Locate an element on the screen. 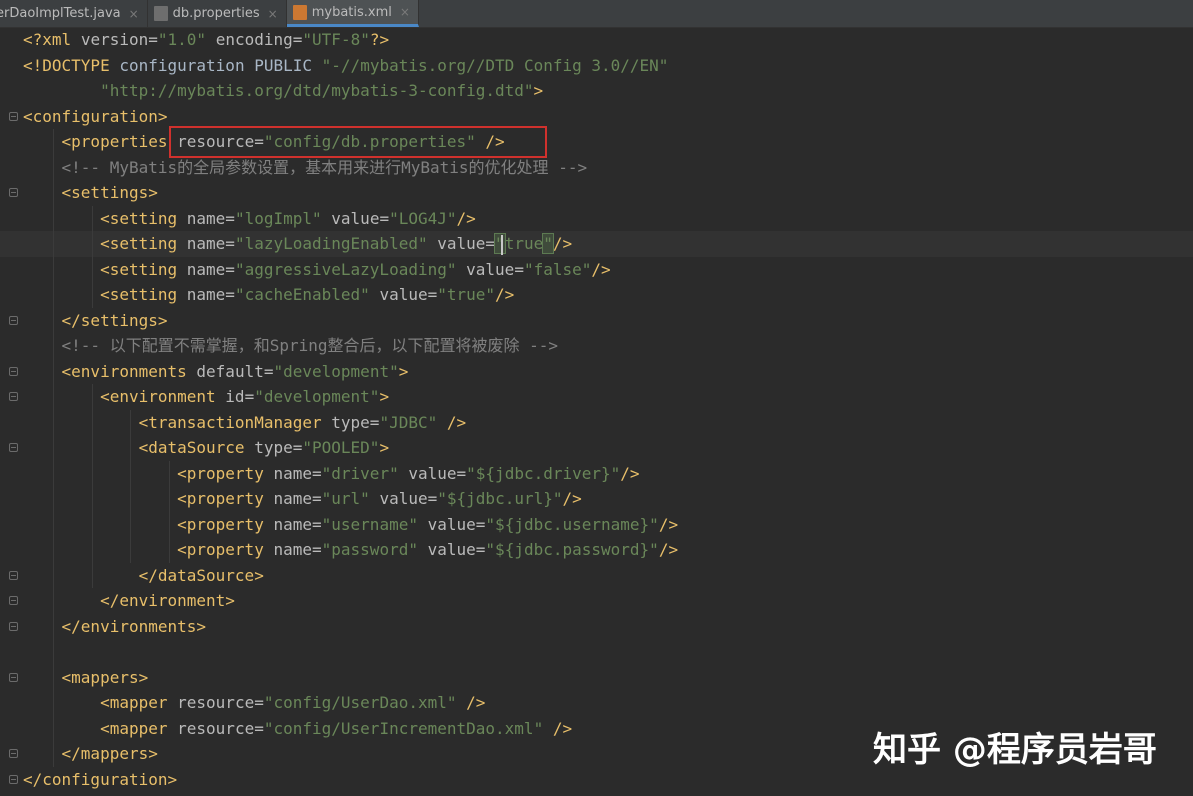 This screenshot has height=796, width=1193. code-line: <configuration> is located at coordinates (95, 117).